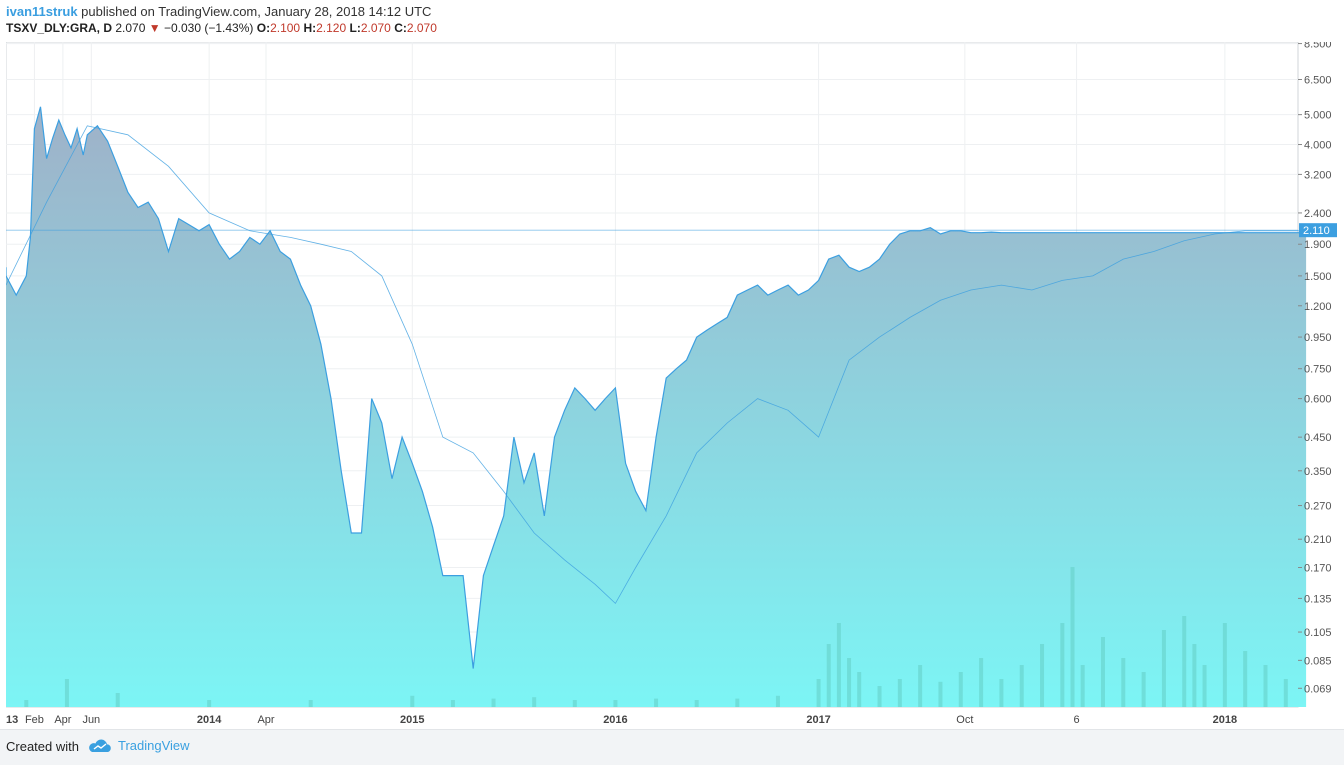  What do you see at coordinates (1318, 146) in the screenshot?
I see `y-tick-label: 4.000` at bounding box center [1318, 146].